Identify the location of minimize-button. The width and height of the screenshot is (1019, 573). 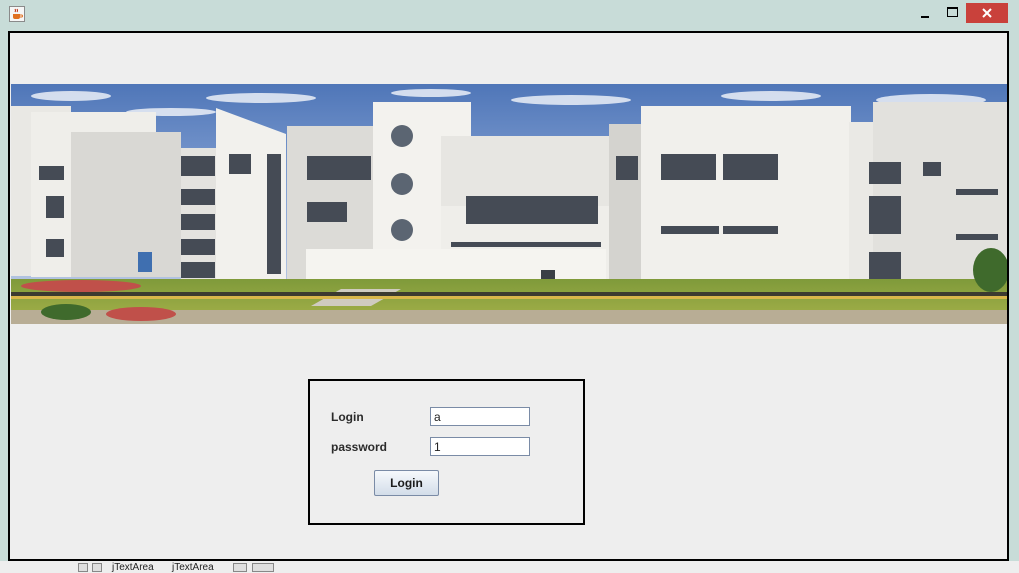
(925, 13).